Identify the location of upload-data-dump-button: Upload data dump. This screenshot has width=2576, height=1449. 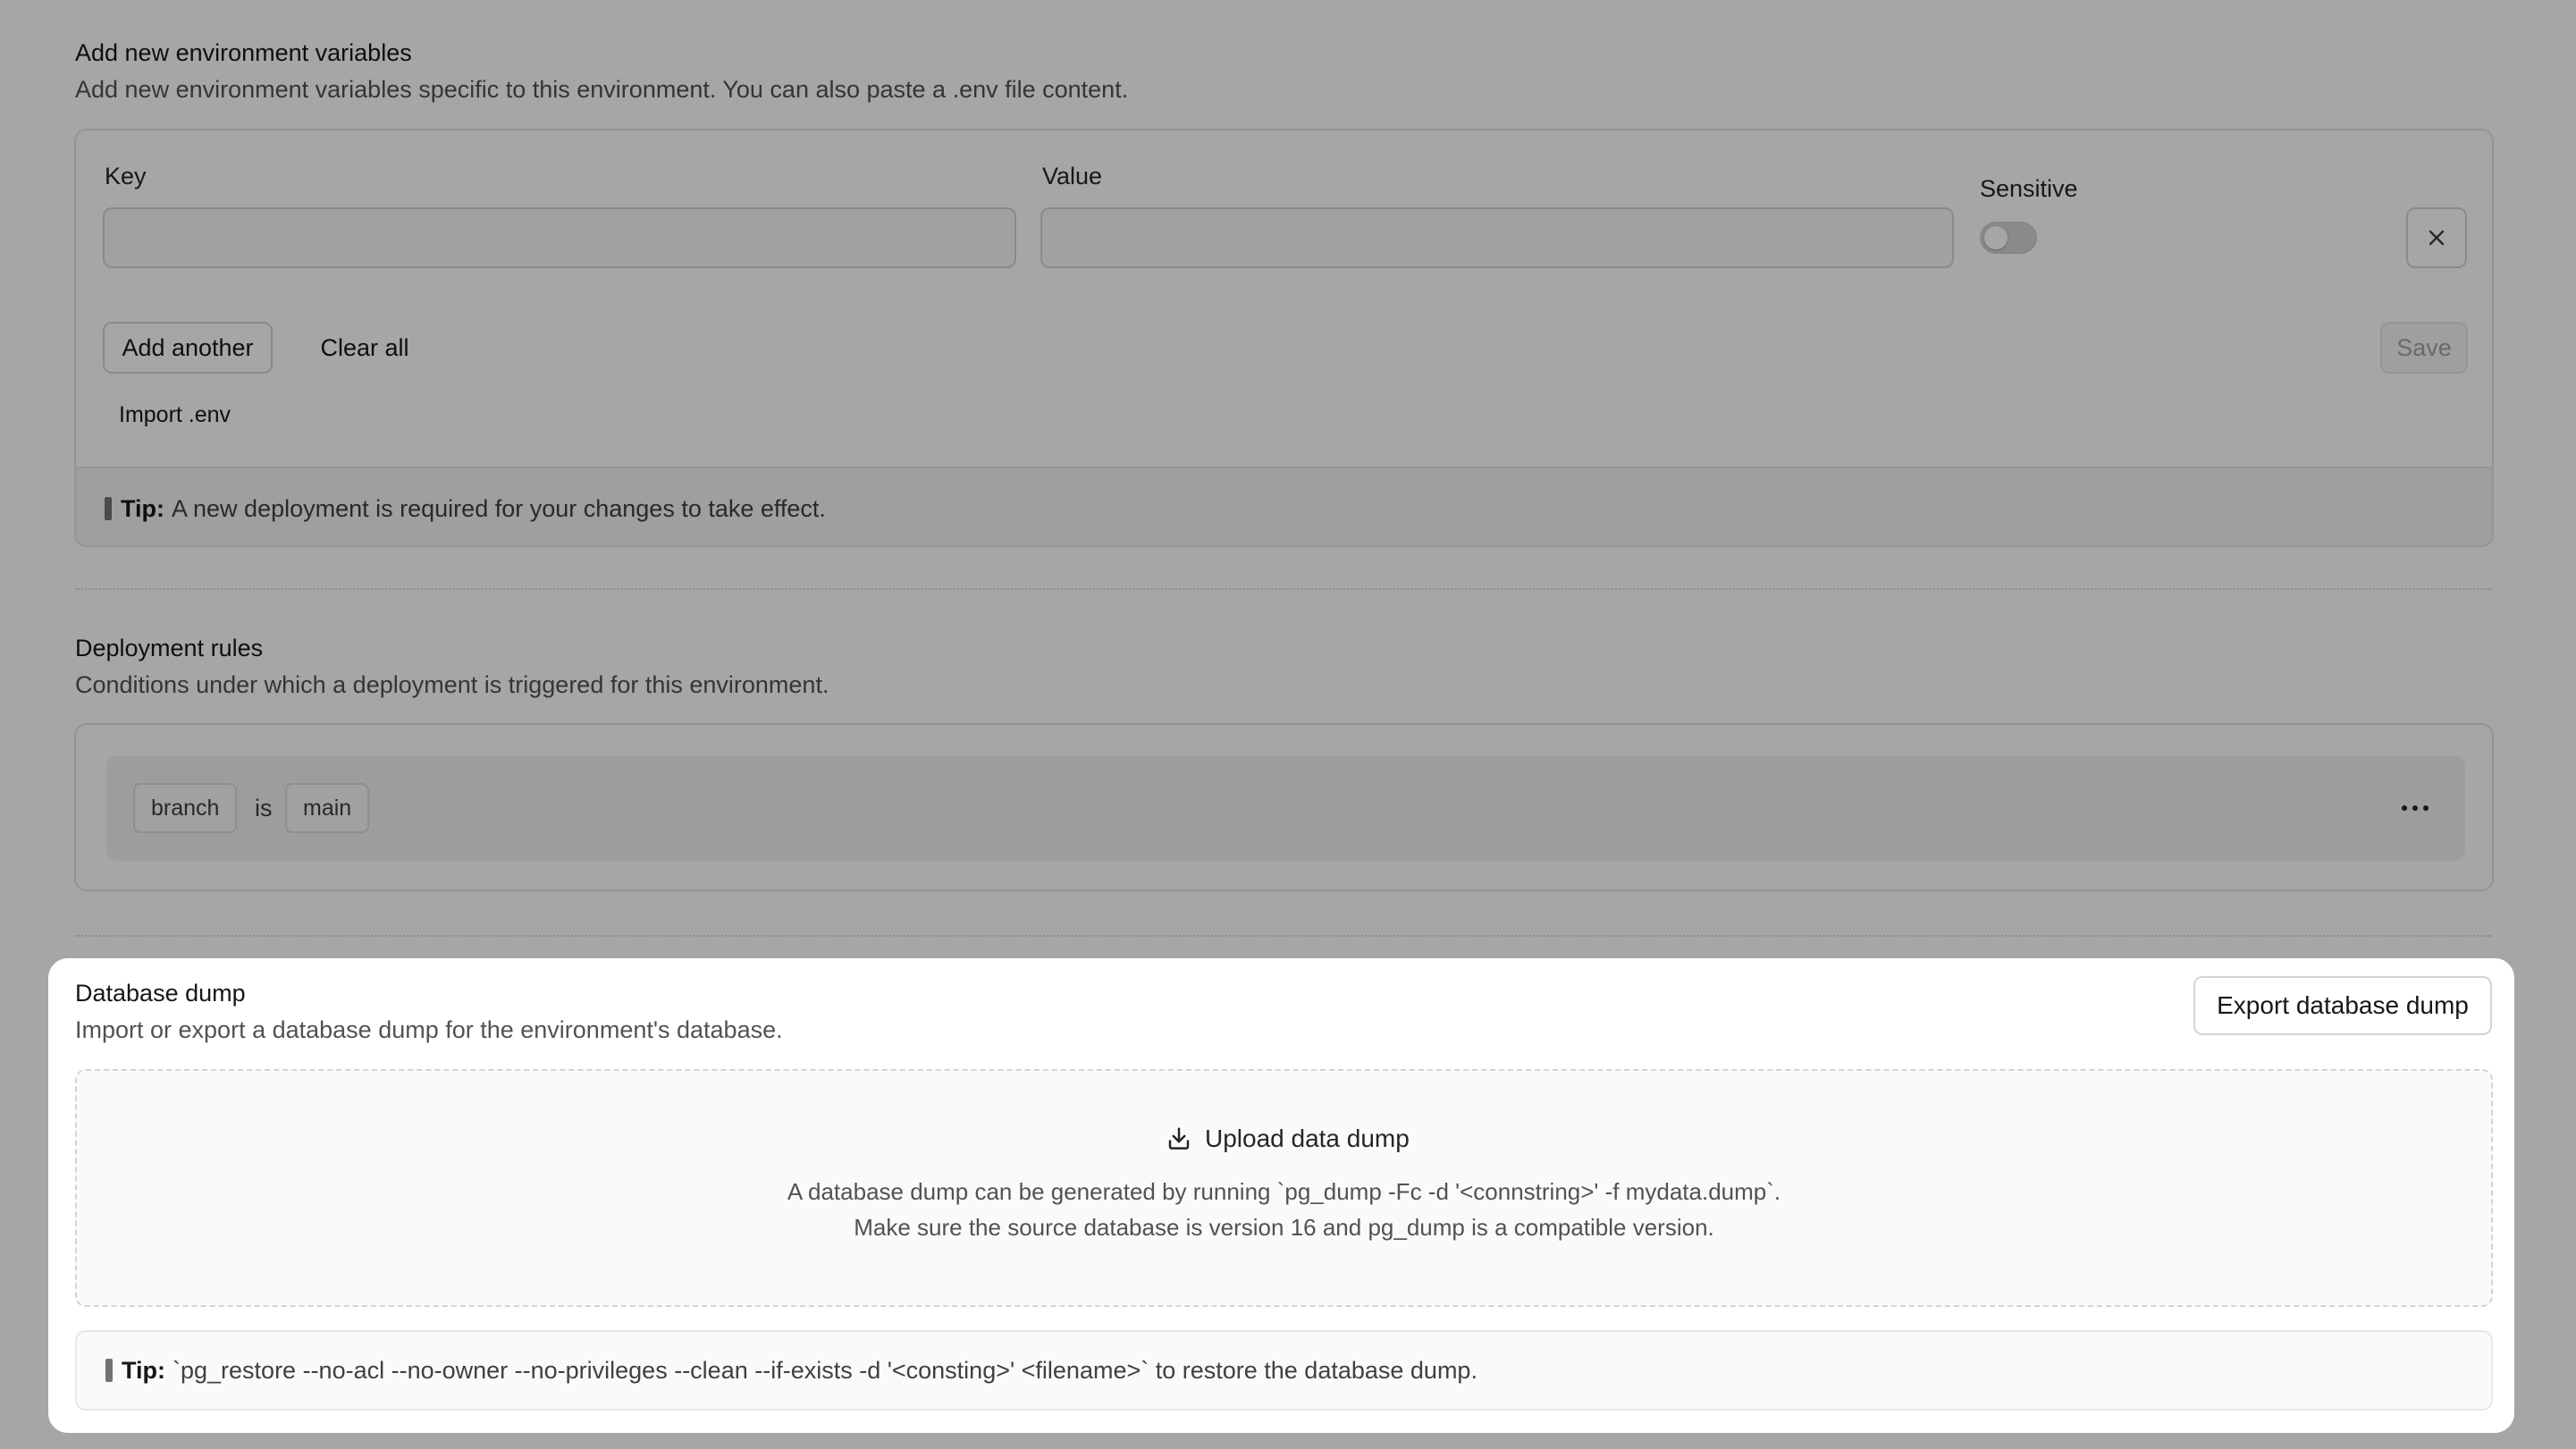
(1288, 1139).